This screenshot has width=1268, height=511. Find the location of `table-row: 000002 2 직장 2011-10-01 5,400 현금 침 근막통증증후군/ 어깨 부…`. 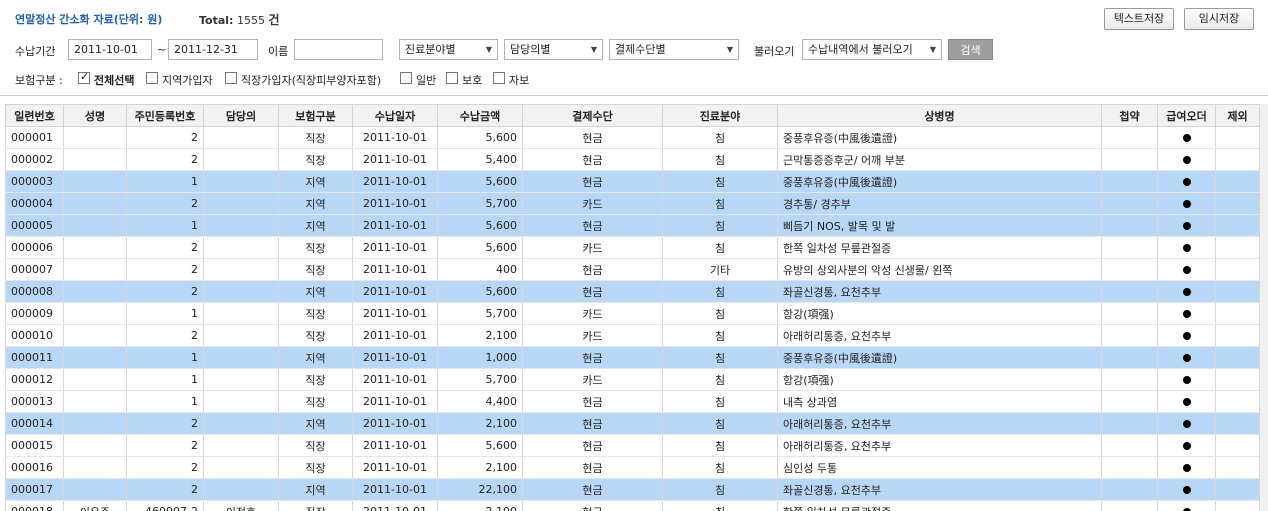

table-row: 000002 2 직장 2011-10-01 5,400 현금 침 근막통증증후군/ 어깨 부… is located at coordinates (632, 159).